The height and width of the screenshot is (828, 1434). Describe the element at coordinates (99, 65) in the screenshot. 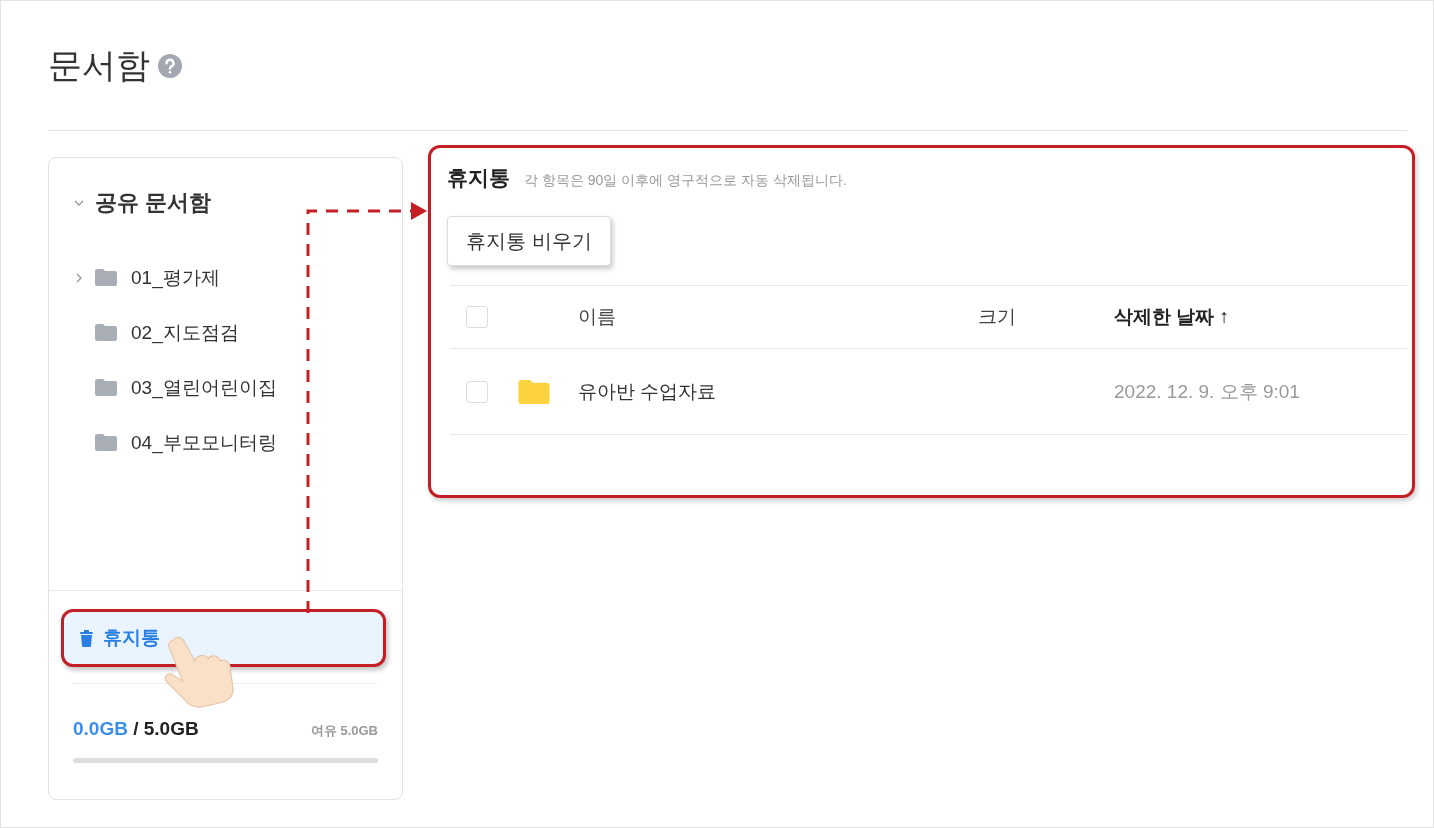

I see `page-title: 문서함` at that location.